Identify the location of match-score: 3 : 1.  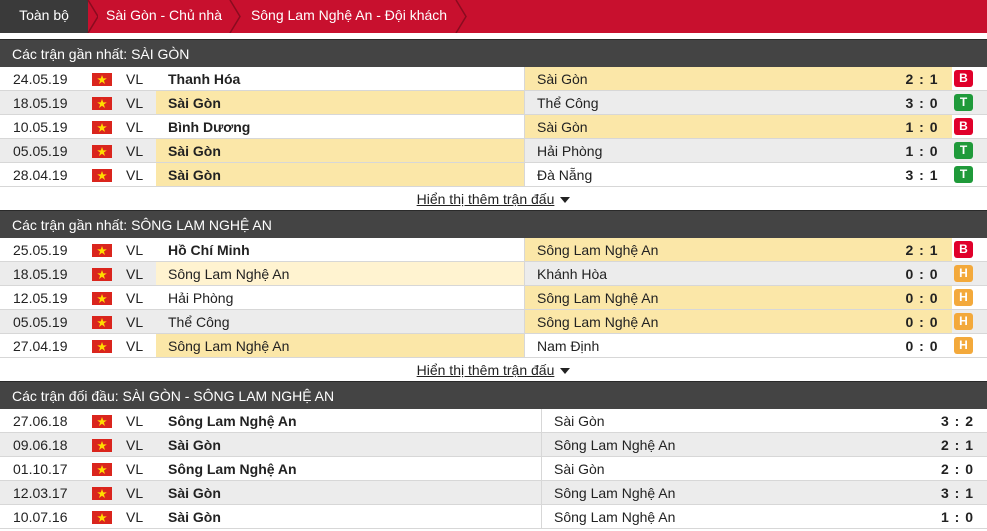
(957, 493).